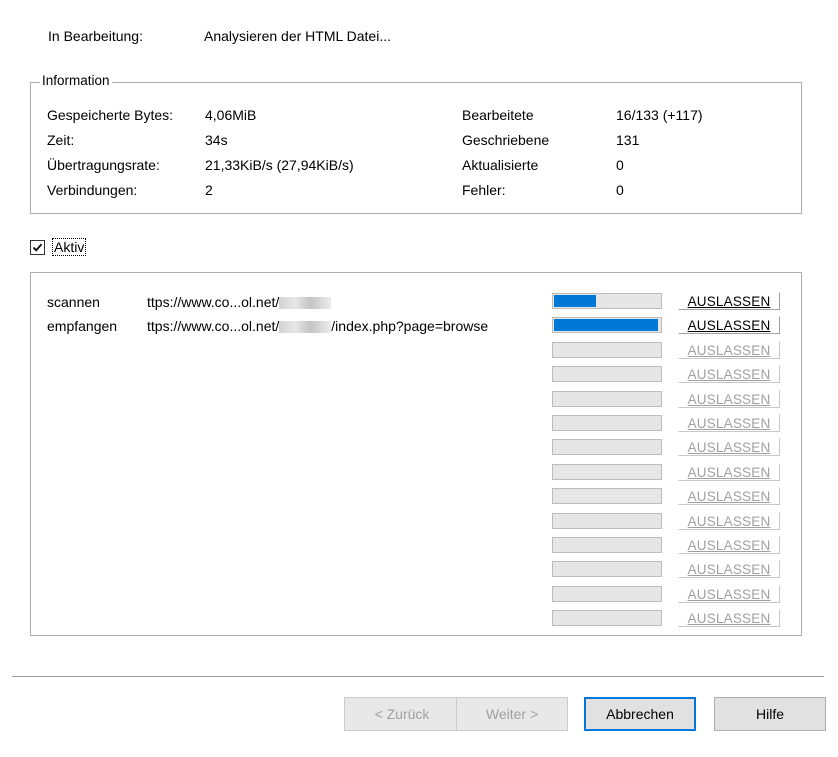 This screenshot has height=757, width=838. Describe the element at coordinates (620, 165) in the screenshot. I see `info-value-updated: 0` at that location.